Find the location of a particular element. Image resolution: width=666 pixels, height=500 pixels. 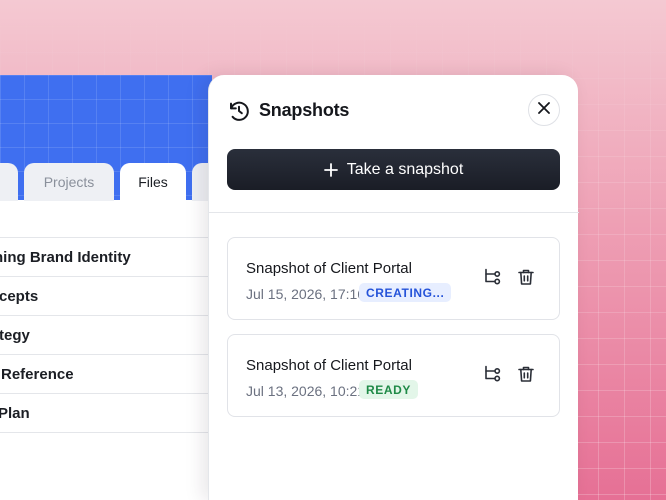

close-button is located at coordinates (544, 110).